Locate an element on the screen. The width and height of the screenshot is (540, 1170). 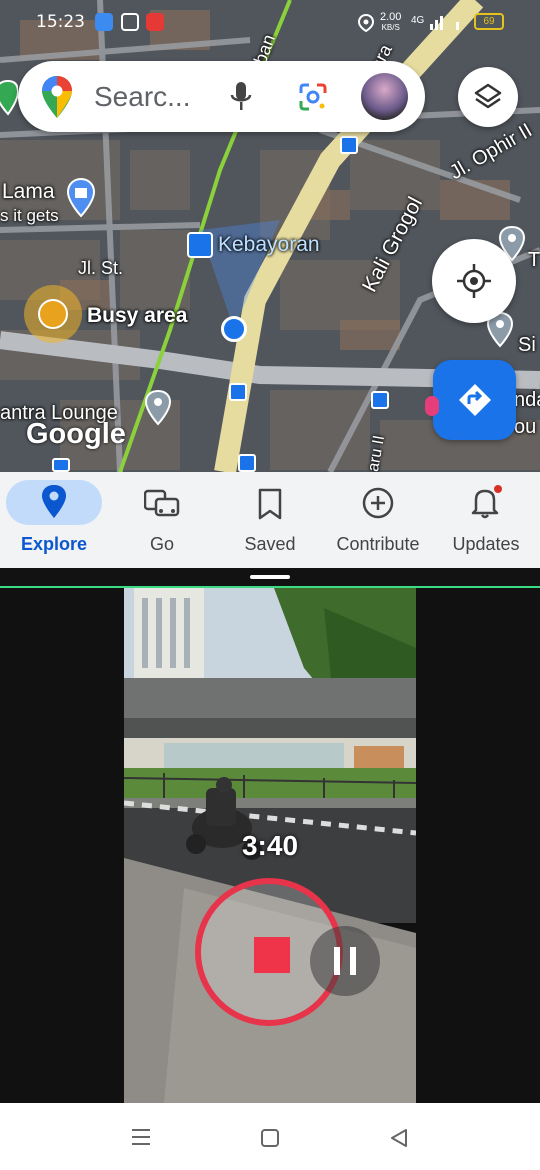
split-screen-divider is located at coordinates (270, 578).